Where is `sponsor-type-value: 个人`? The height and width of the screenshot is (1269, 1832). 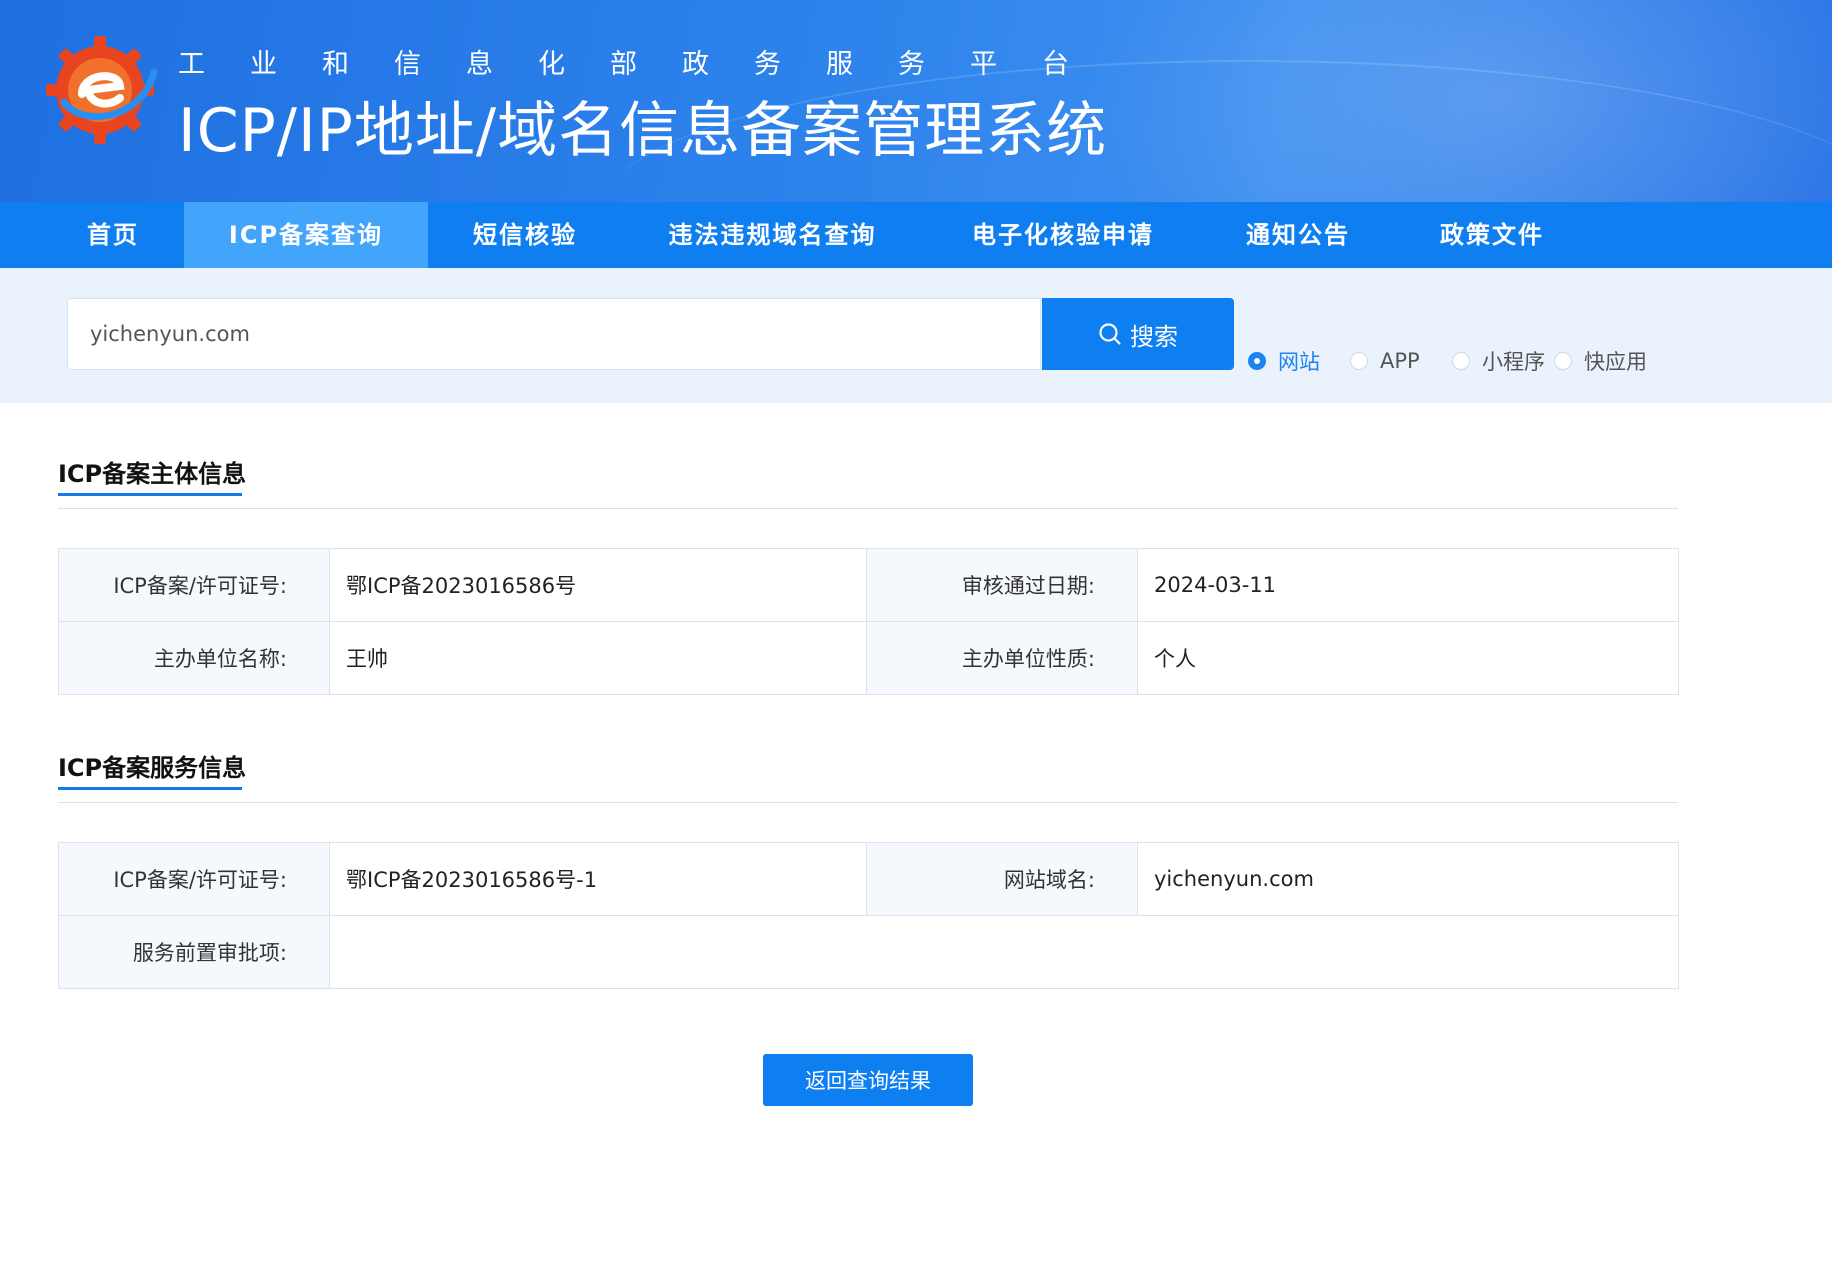
sponsor-type-value: 个人 is located at coordinates (1408, 658).